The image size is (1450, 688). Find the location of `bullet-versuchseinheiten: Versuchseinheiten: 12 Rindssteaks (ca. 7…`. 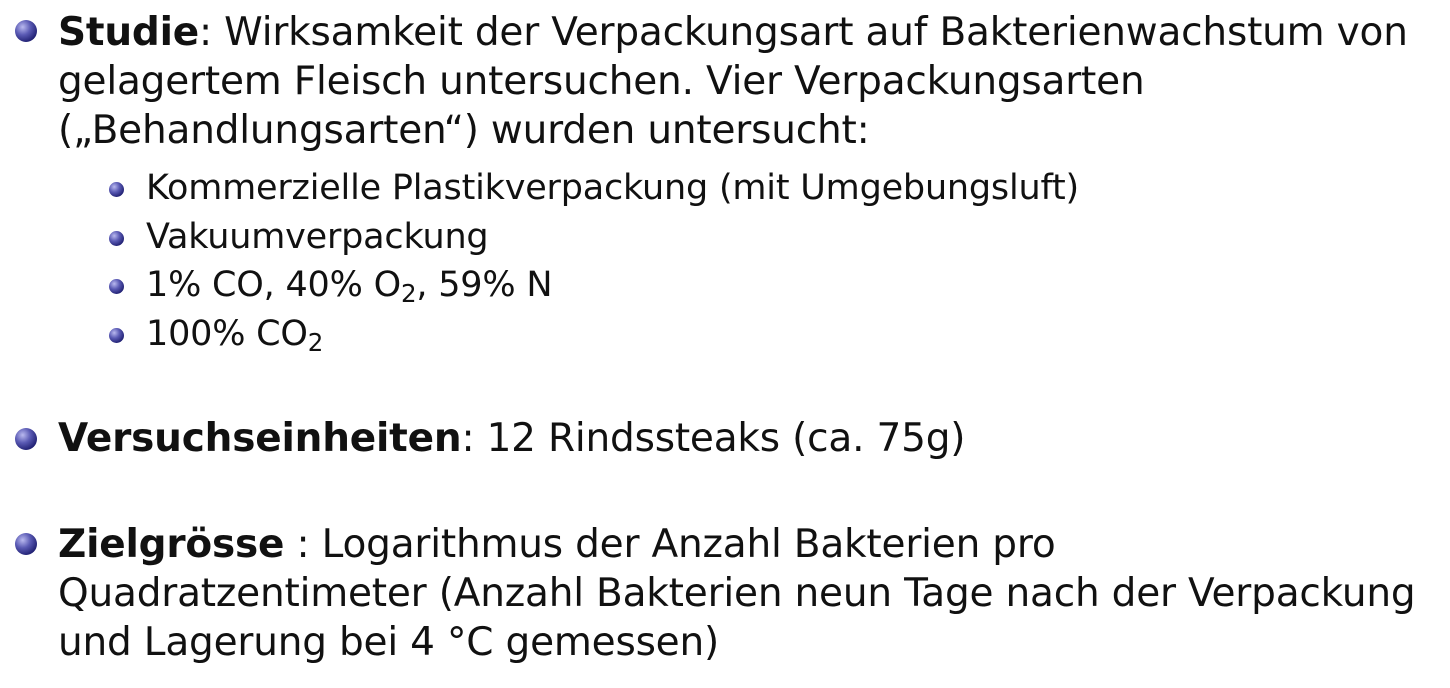

bullet-versuchseinheiten: Versuchseinheiten: 12 Rindssteaks (ca. 7… is located at coordinates (745, 438).